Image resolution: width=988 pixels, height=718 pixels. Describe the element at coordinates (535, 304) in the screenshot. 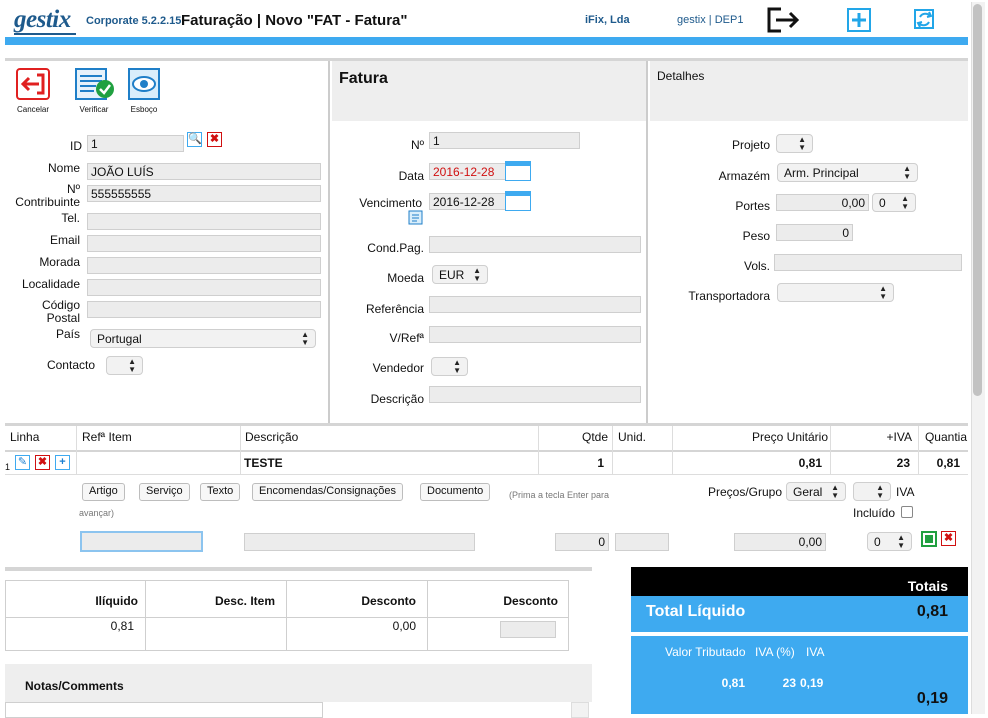

I see `reference-input` at that location.